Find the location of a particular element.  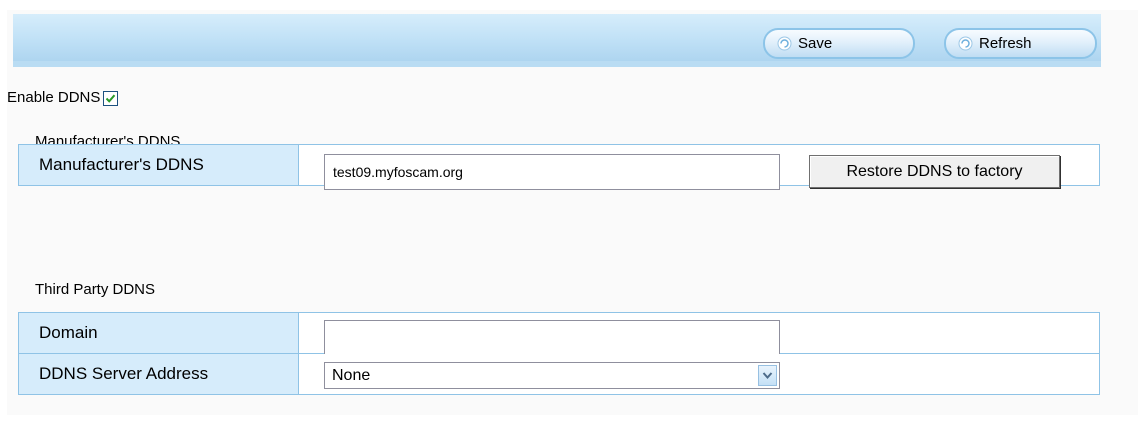

enable-ddns-row: Enable DDNS is located at coordinates (63, 98).